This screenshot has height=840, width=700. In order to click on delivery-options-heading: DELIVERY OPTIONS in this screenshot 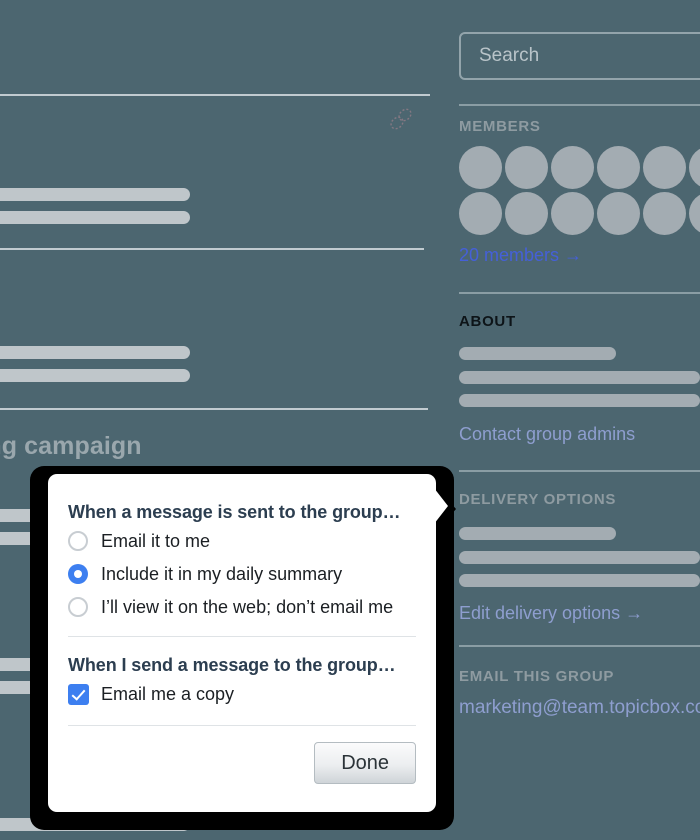, I will do `click(538, 499)`.